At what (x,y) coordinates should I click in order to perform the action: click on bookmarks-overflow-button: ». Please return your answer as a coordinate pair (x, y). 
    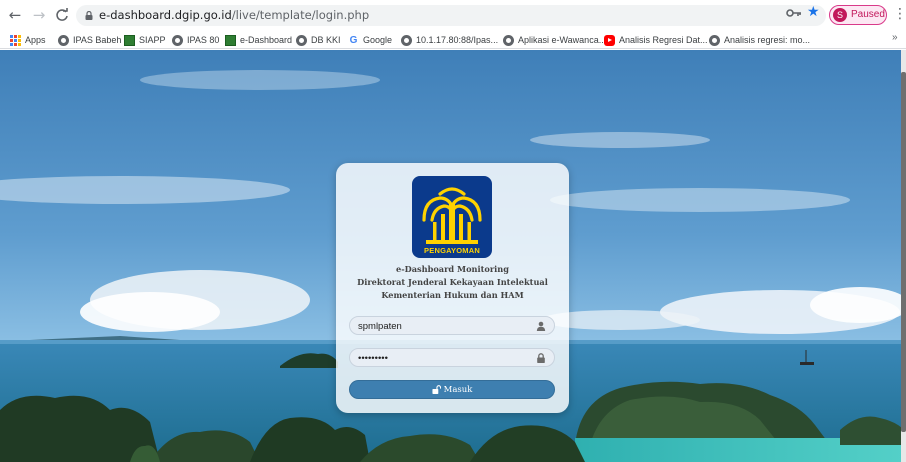
    Looking at the image, I should click on (895, 37).